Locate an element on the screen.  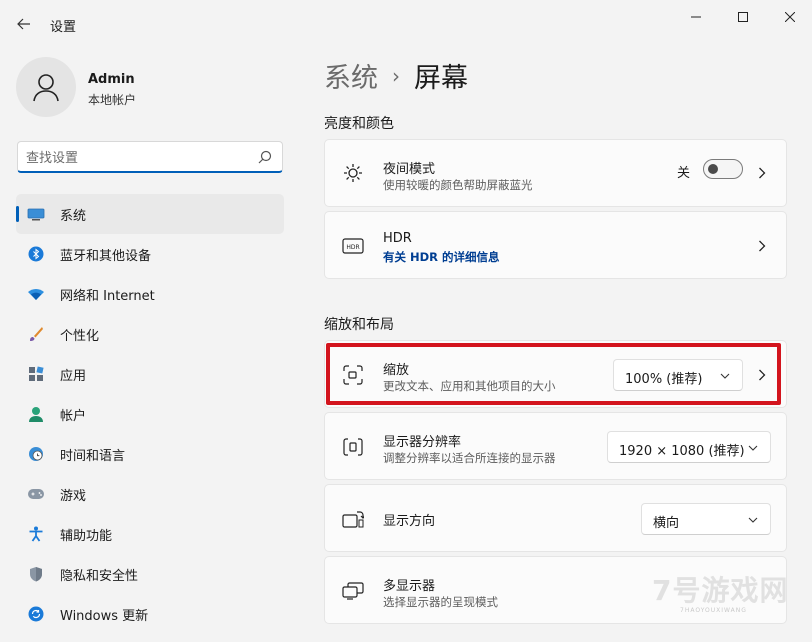
resolution-dropdown: 1920 × 1080 (推荐) is located at coordinates (689, 447).